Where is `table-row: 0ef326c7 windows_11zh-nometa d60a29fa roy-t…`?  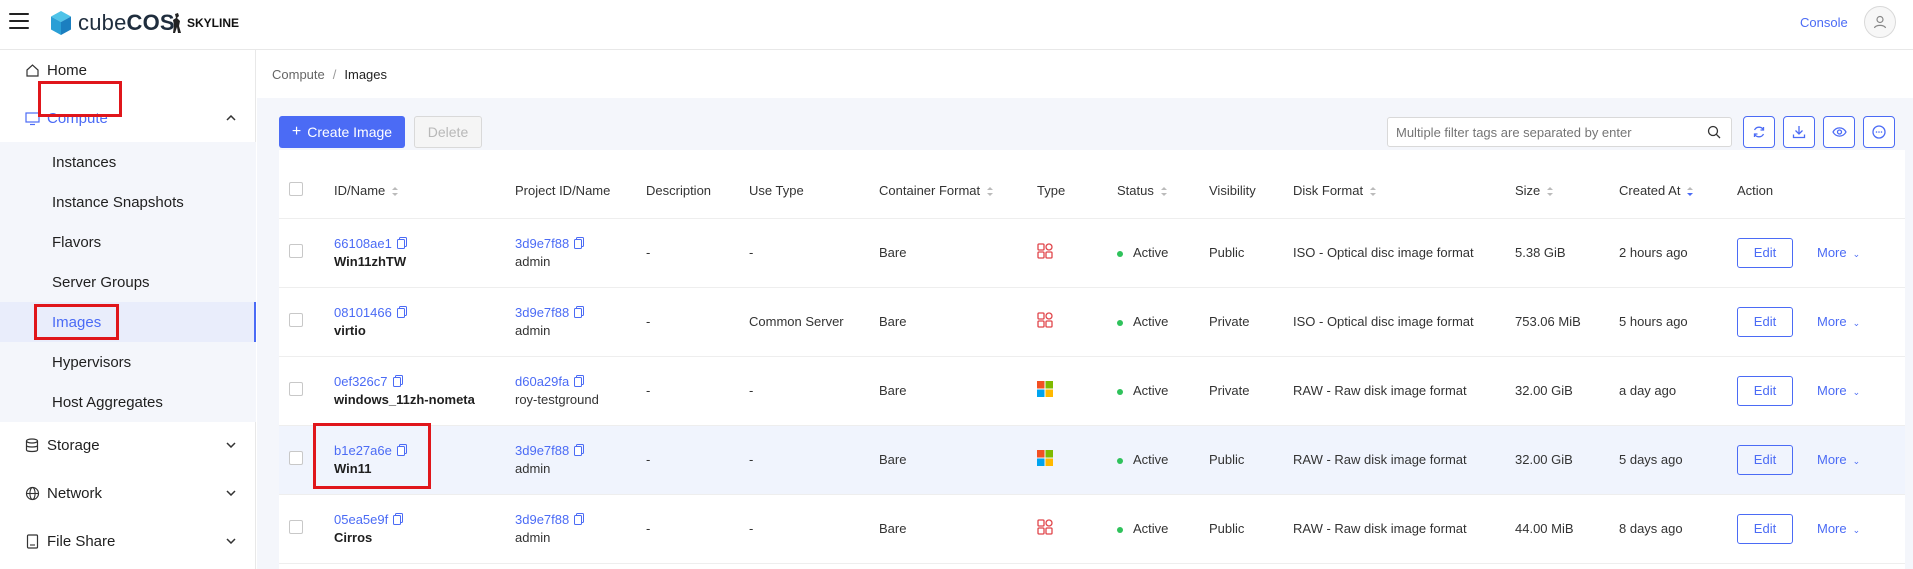 table-row: 0ef326c7 windows_11zh-nometa d60a29fa roy-t… is located at coordinates (1092, 391).